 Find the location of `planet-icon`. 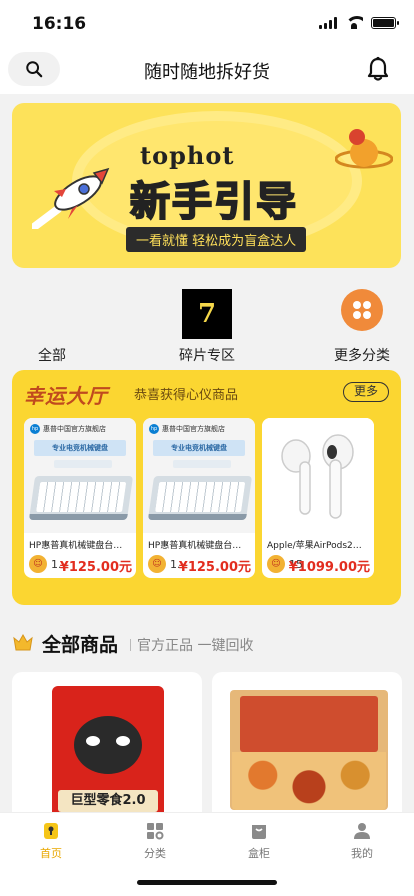

planet-icon is located at coordinates (364, 149).